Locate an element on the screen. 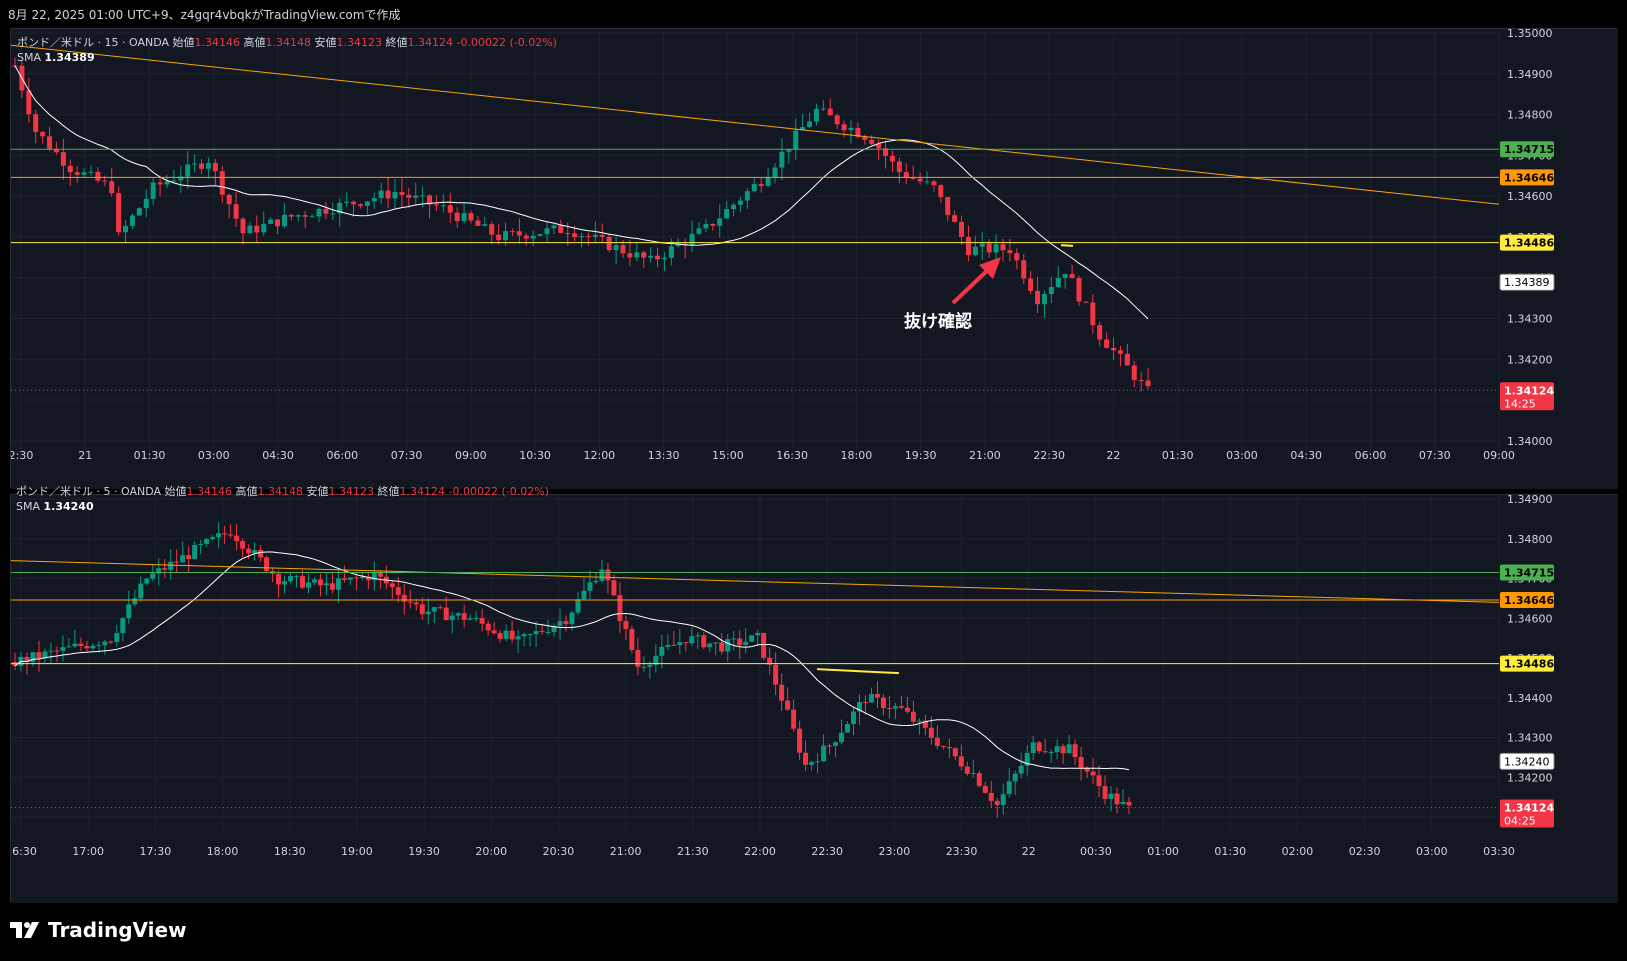 Image resolution: width=1627 pixels, height=961 pixels. x-tick-label: 09:00 is located at coordinates (471, 455).